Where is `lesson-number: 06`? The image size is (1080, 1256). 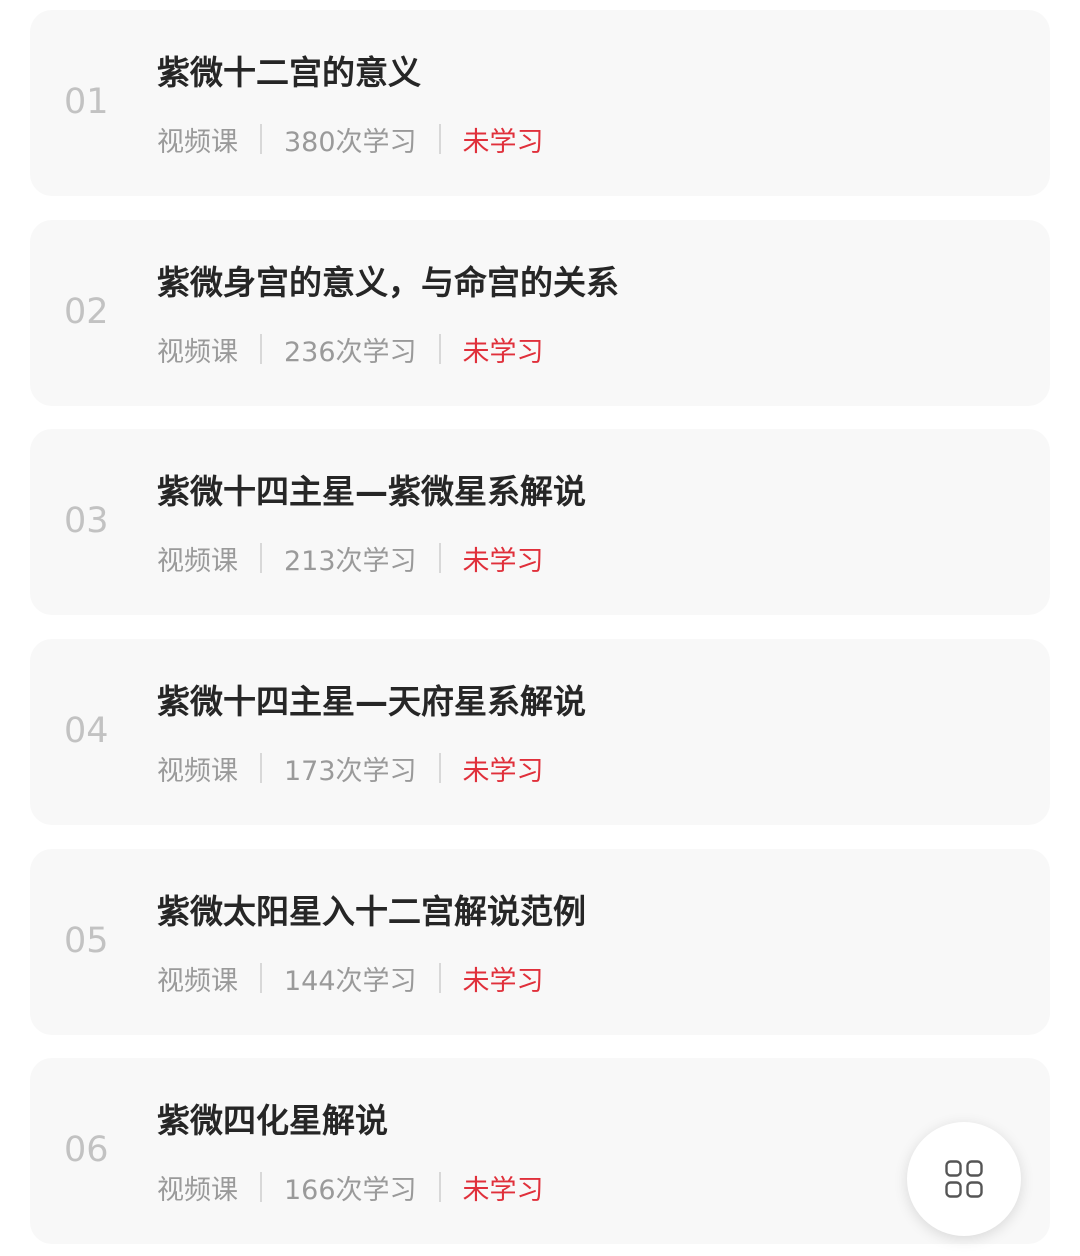
lesson-number: 06 is located at coordinates (86, 1150).